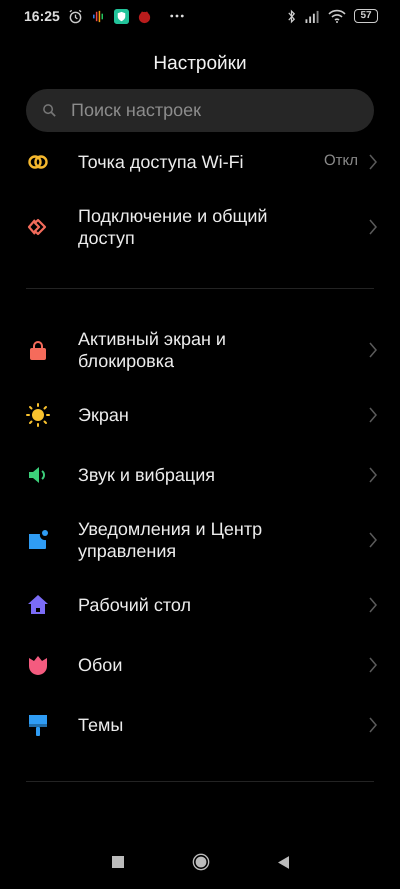 Image resolution: width=400 pixels, height=889 pixels. What do you see at coordinates (49, 110) in the screenshot?
I see `search-icon` at bounding box center [49, 110].